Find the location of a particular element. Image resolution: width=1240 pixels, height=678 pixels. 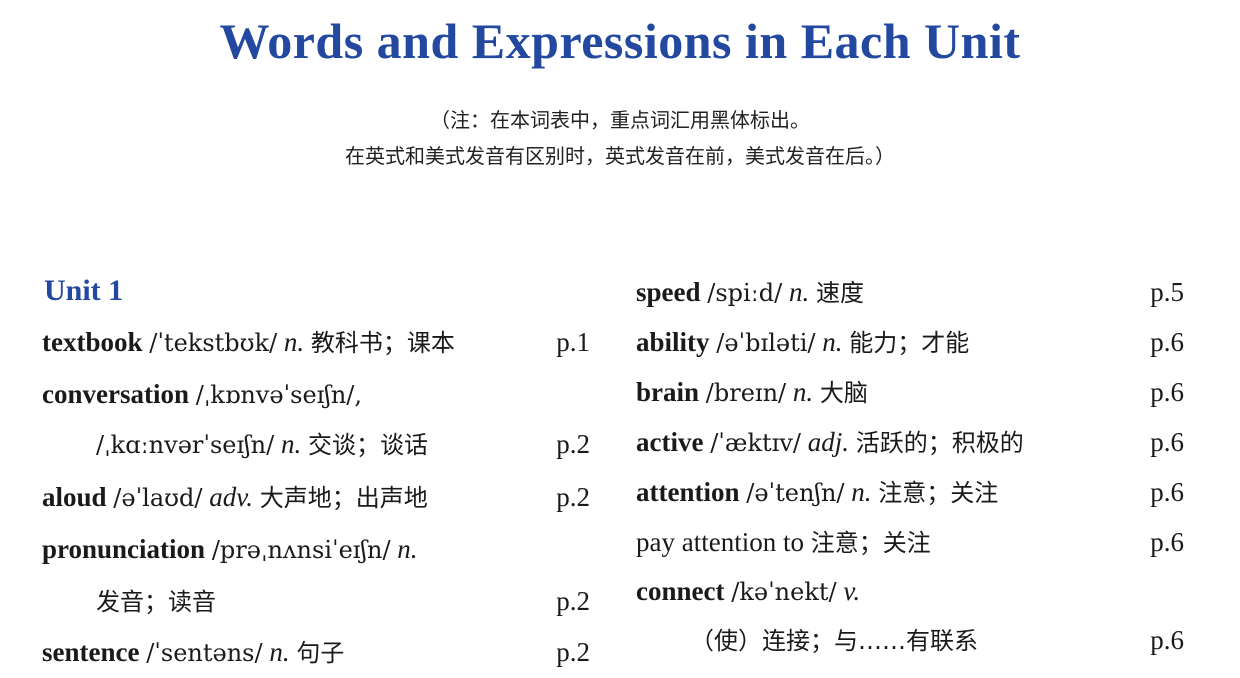

entry-sentence: sentence /ˈsentəns/ n. 句子 p.2 is located at coordinates (316, 652).